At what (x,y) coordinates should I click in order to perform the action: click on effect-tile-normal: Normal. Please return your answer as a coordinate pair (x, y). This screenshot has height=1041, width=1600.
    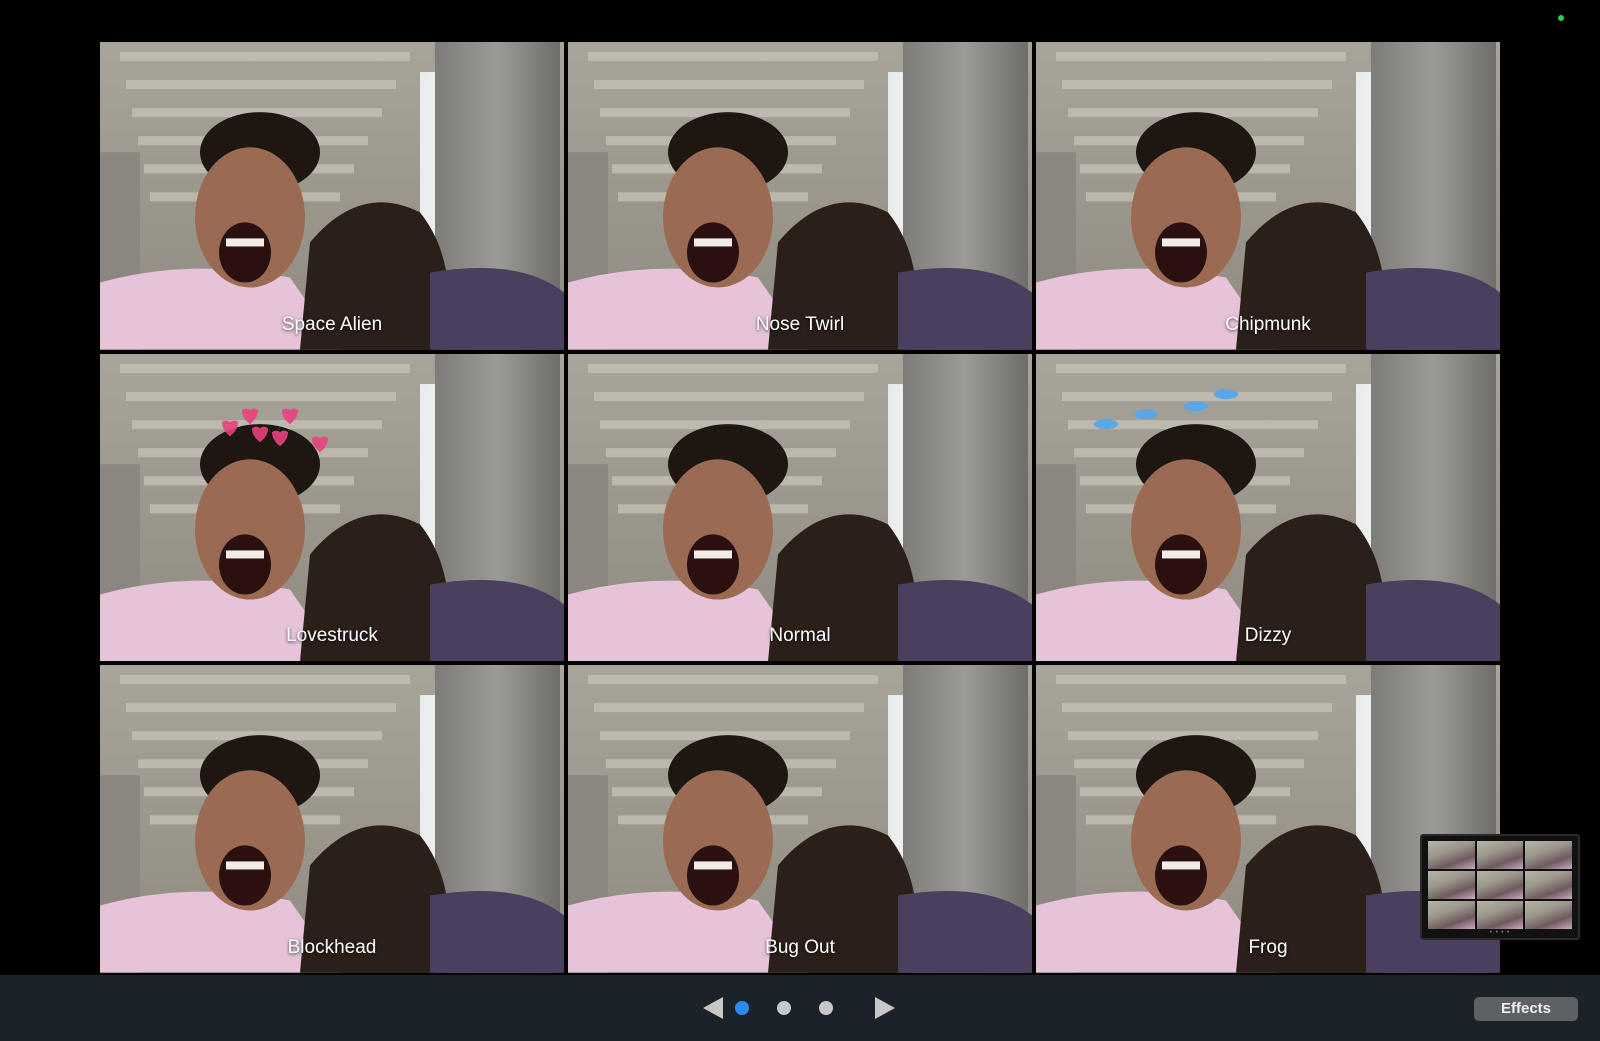
    Looking at the image, I should click on (800, 507).